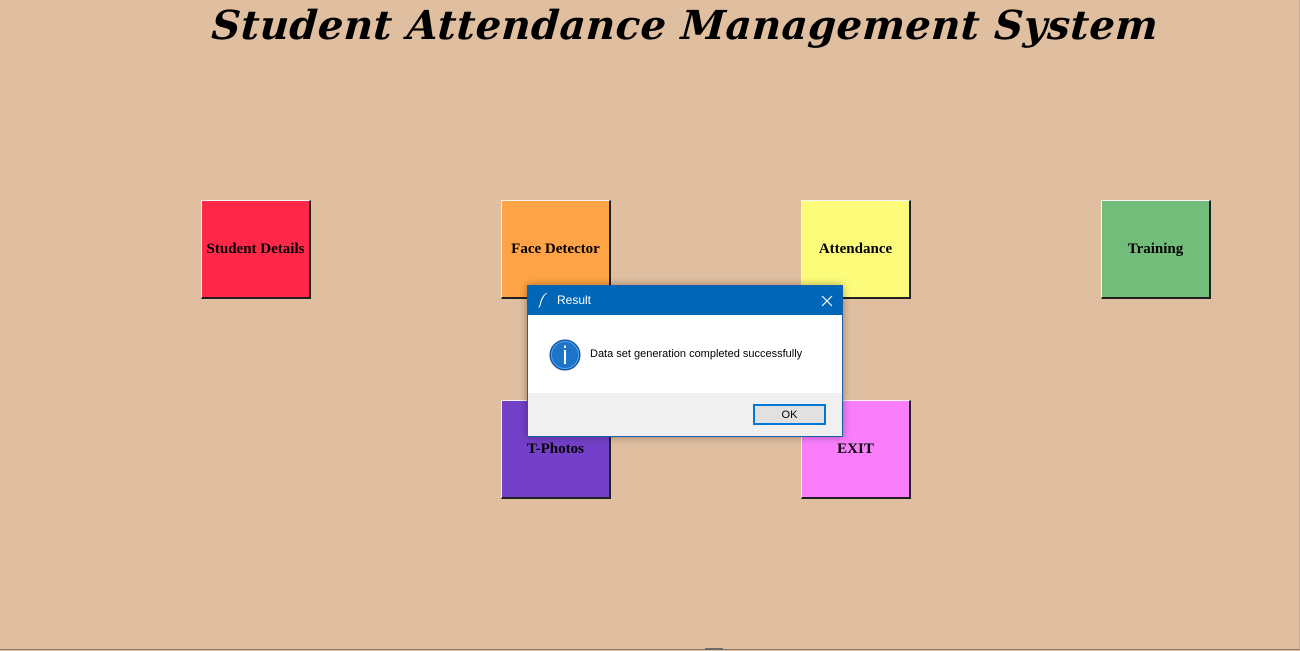  What do you see at coordinates (789, 414) in the screenshot?
I see `ok-button: OK` at bounding box center [789, 414].